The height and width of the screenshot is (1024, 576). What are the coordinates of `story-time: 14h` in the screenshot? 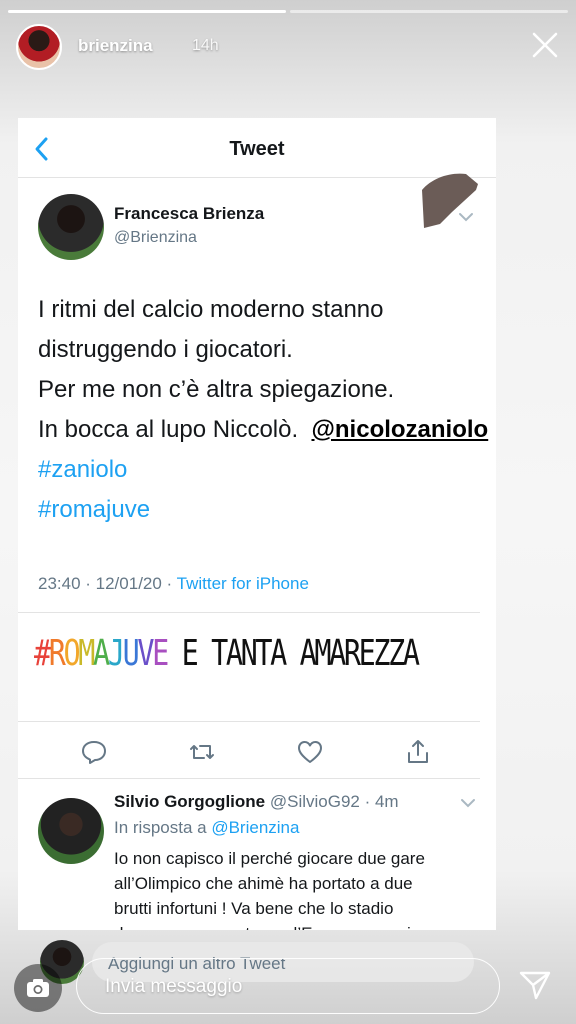 It's located at (205, 45).